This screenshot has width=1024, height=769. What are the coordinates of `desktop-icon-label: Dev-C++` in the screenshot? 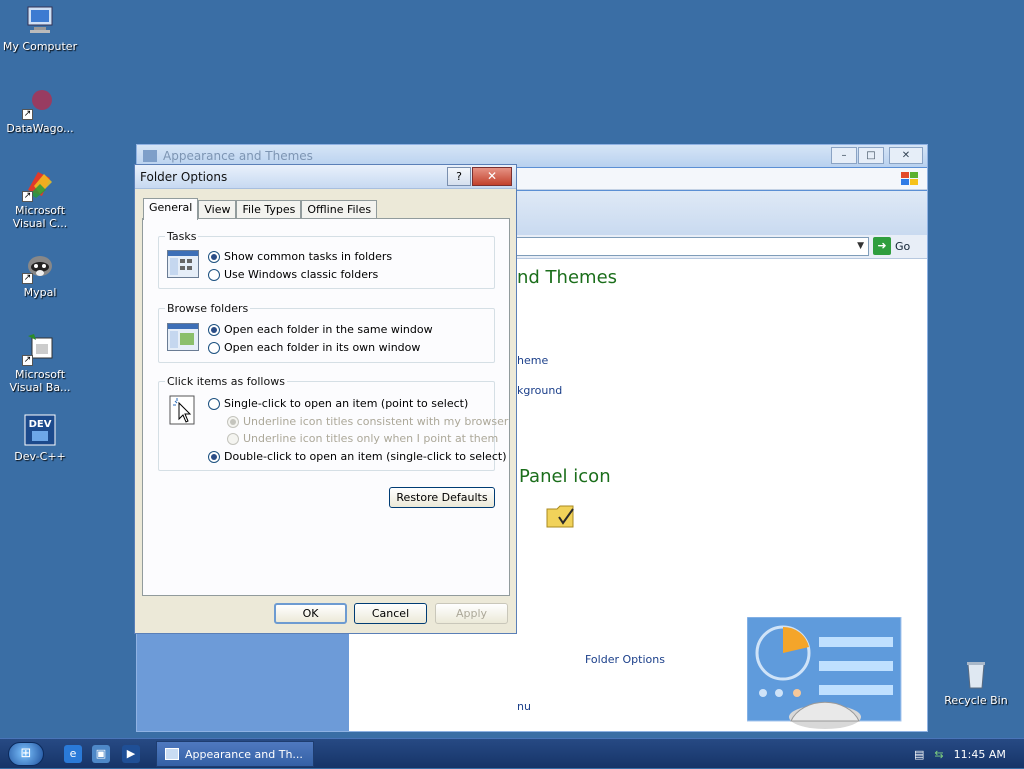 It's located at (40, 456).